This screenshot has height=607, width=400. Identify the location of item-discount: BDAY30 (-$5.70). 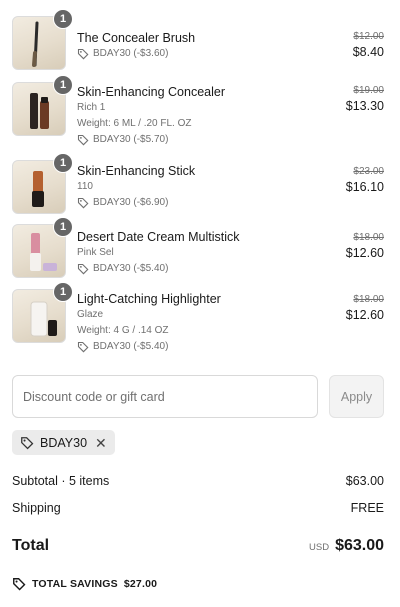
(187, 140).